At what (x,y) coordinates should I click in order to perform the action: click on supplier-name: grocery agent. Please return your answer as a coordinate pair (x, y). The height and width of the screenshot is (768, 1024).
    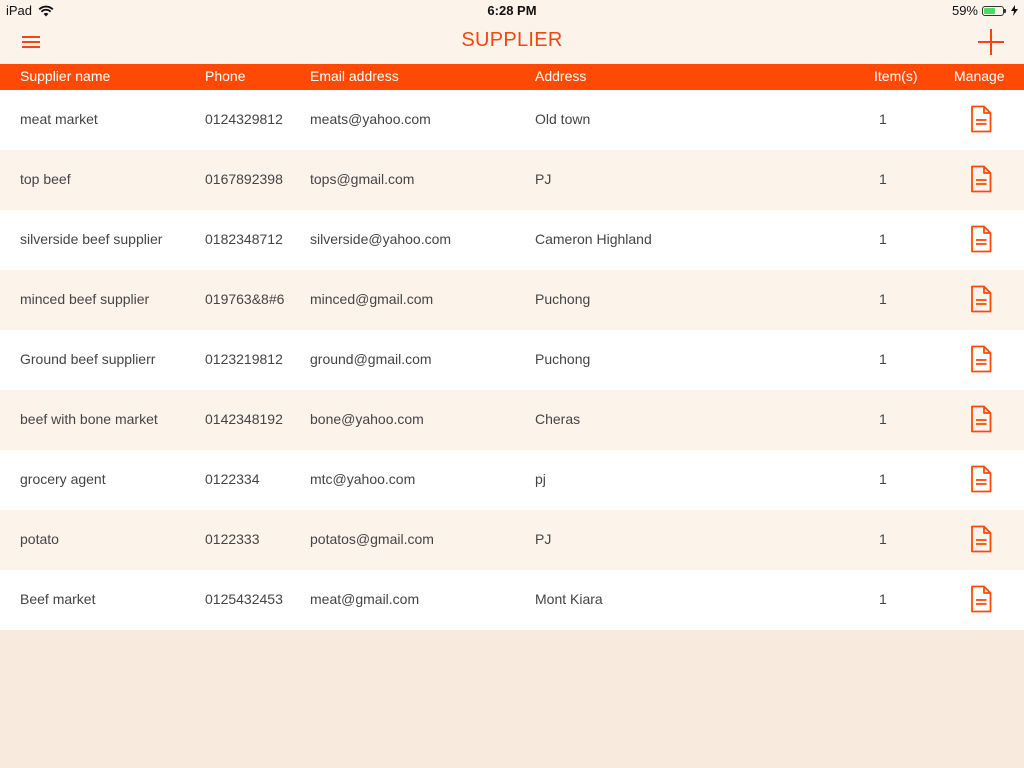
    Looking at the image, I should click on (63, 479).